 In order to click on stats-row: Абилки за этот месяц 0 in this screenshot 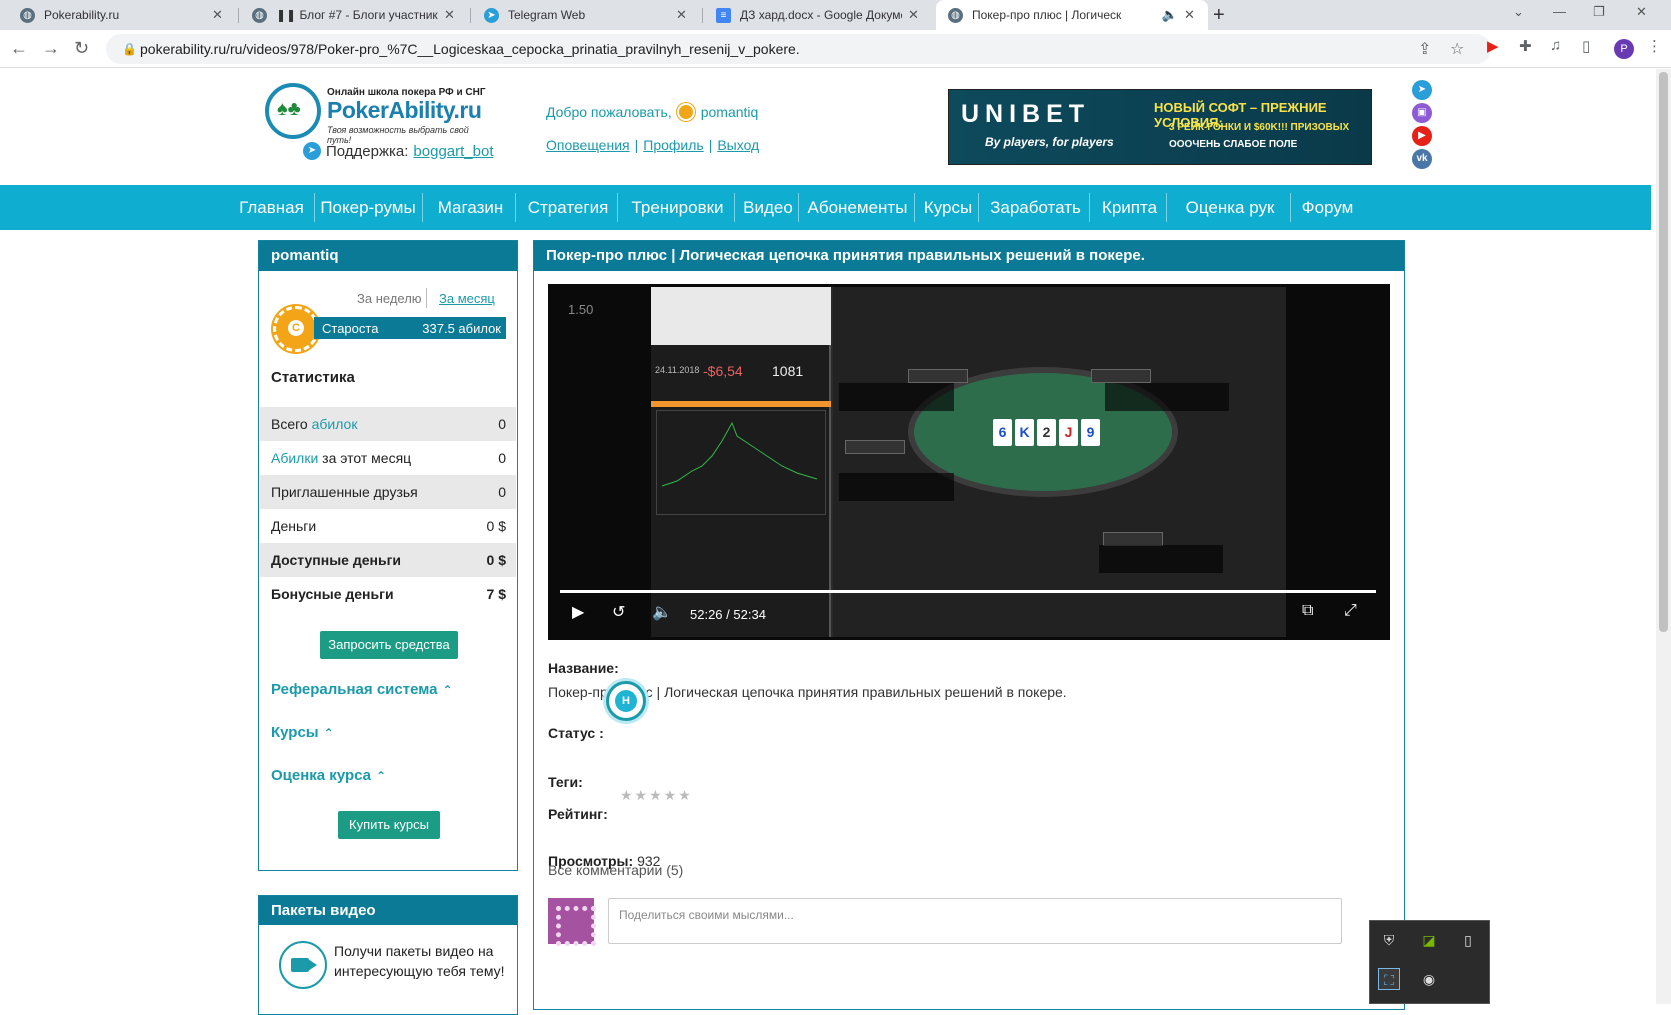, I will do `click(388, 458)`.